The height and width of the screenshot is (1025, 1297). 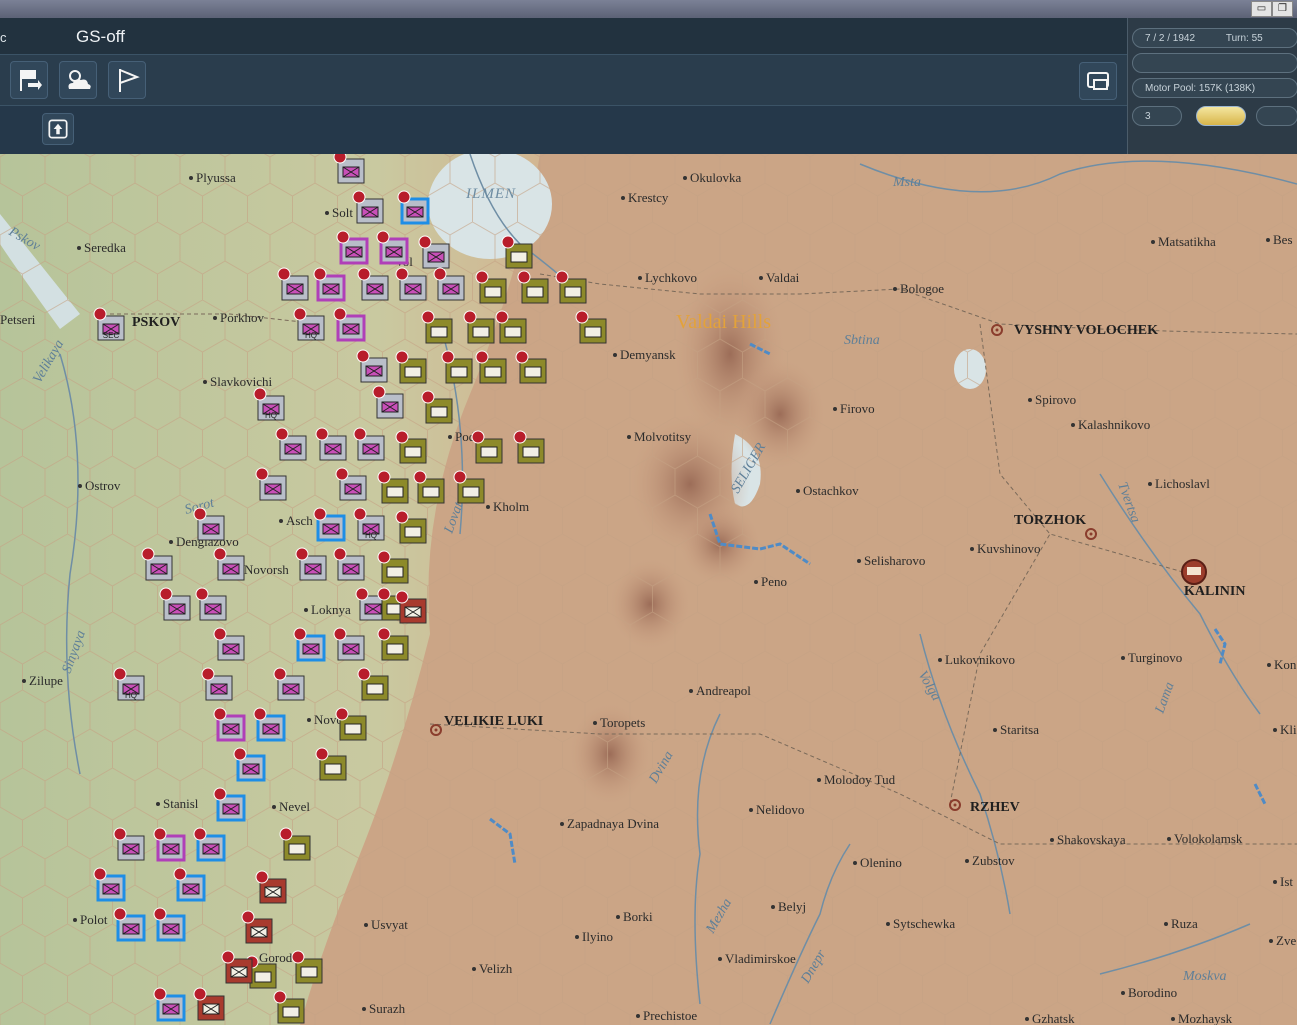 I want to click on place-label: Polot, so click(x=94, y=919).